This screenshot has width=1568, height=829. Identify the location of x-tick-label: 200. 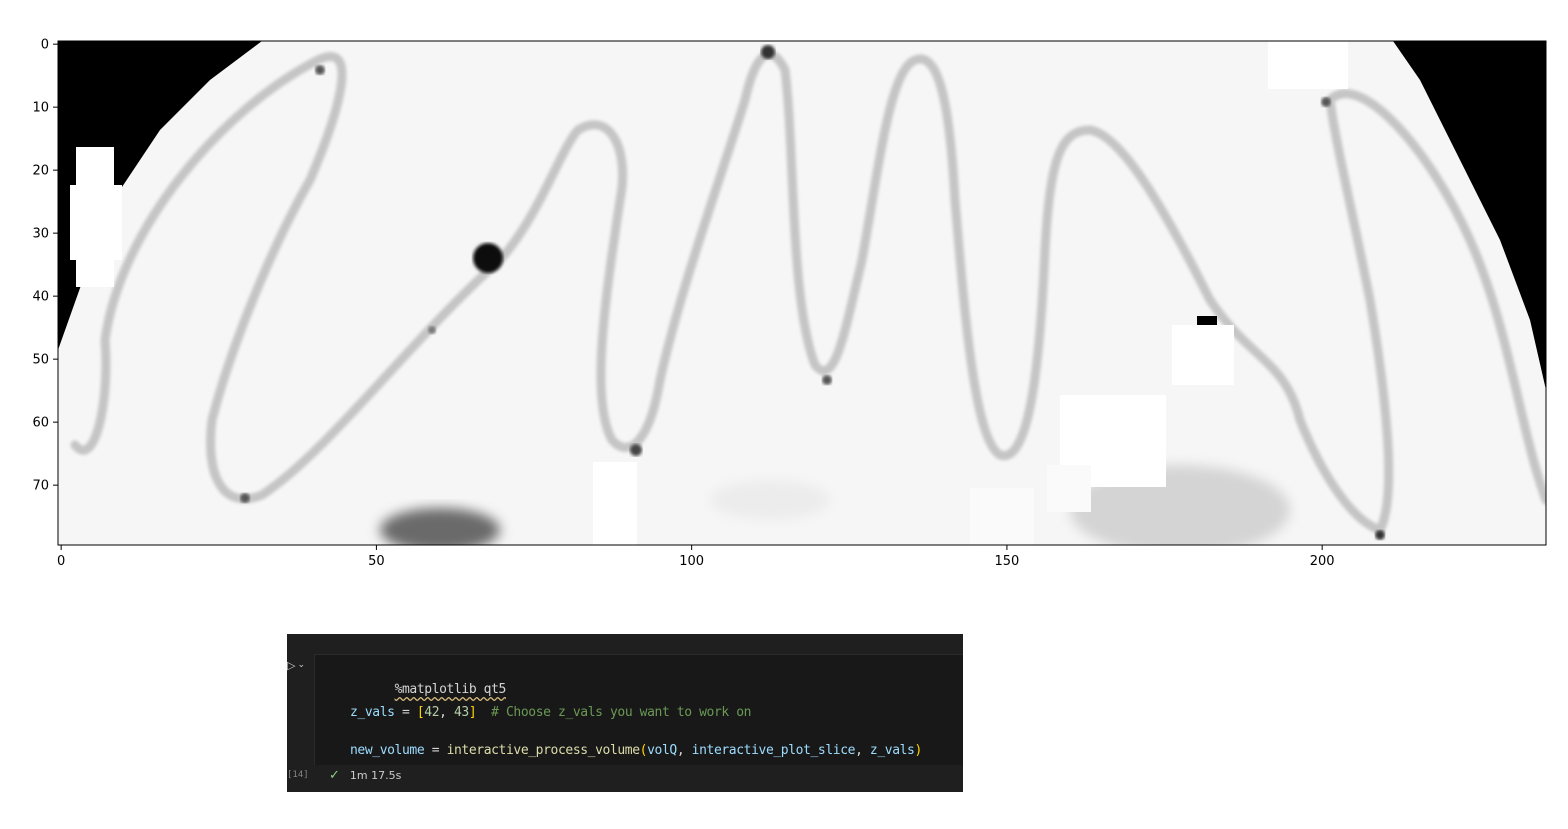
(1322, 561).